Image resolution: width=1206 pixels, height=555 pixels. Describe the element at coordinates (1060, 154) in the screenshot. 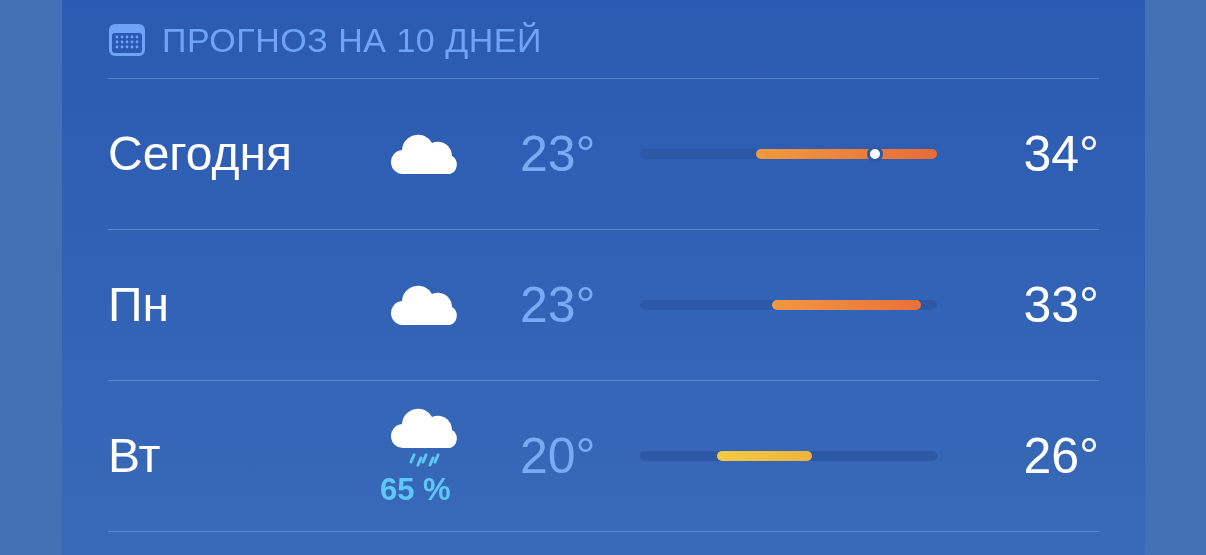

I see `high-temperature: 34°` at that location.